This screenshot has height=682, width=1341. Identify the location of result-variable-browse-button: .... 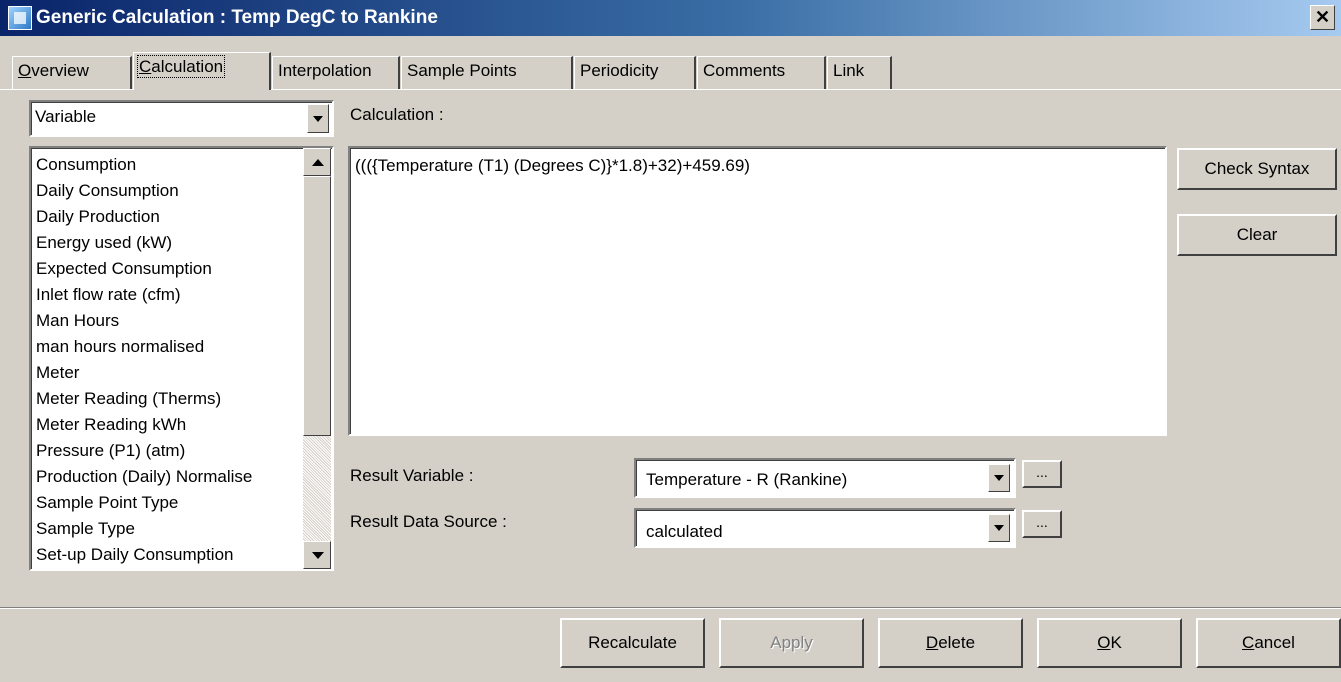
(1042, 474).